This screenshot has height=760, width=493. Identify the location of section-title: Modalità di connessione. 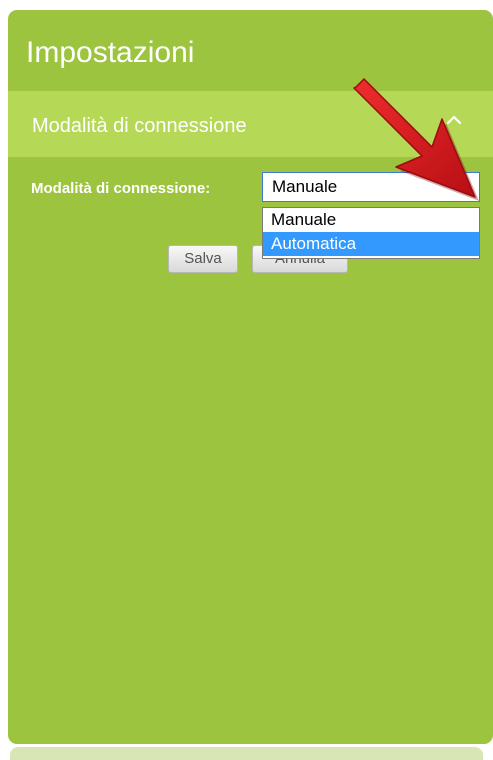
(139, 126).